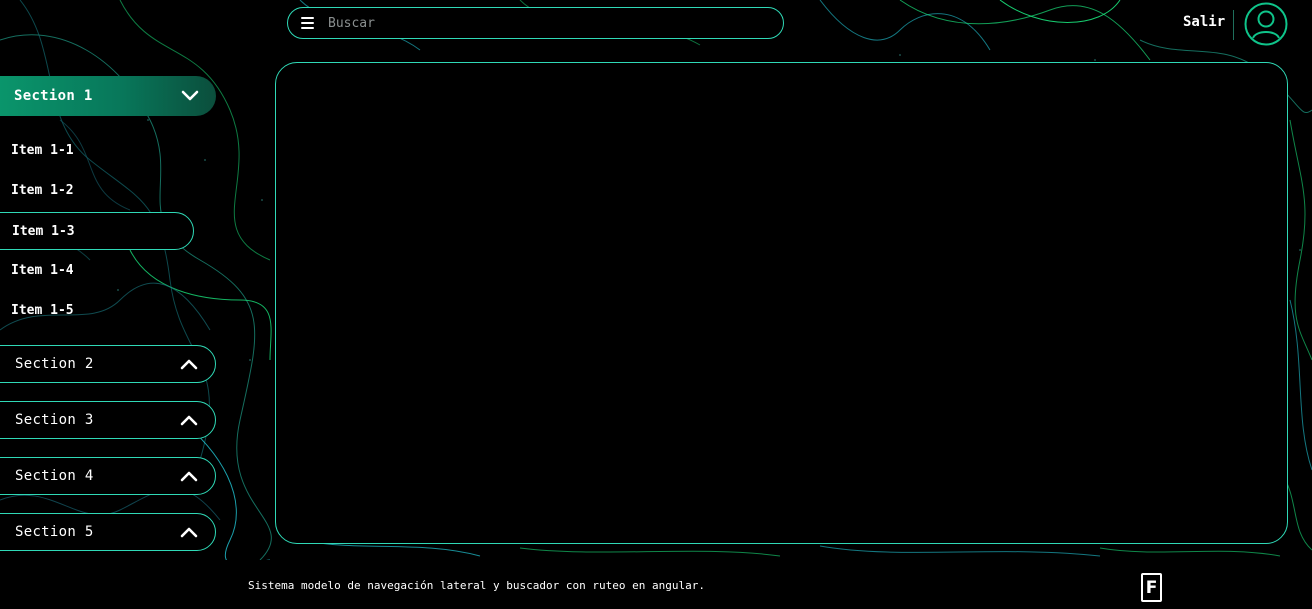 This screenshot has height=609, width=1312. I want to click on header-divider, so click(1233, 25).